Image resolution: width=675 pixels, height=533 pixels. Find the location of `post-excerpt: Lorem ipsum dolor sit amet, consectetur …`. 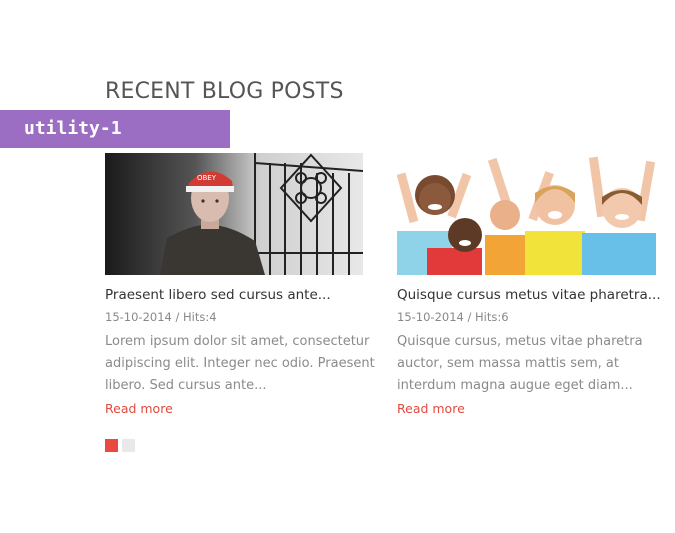

post-excerpt: Lorem ipsum dolor sit amet, consectetur … is located at coordinates (240, 363).